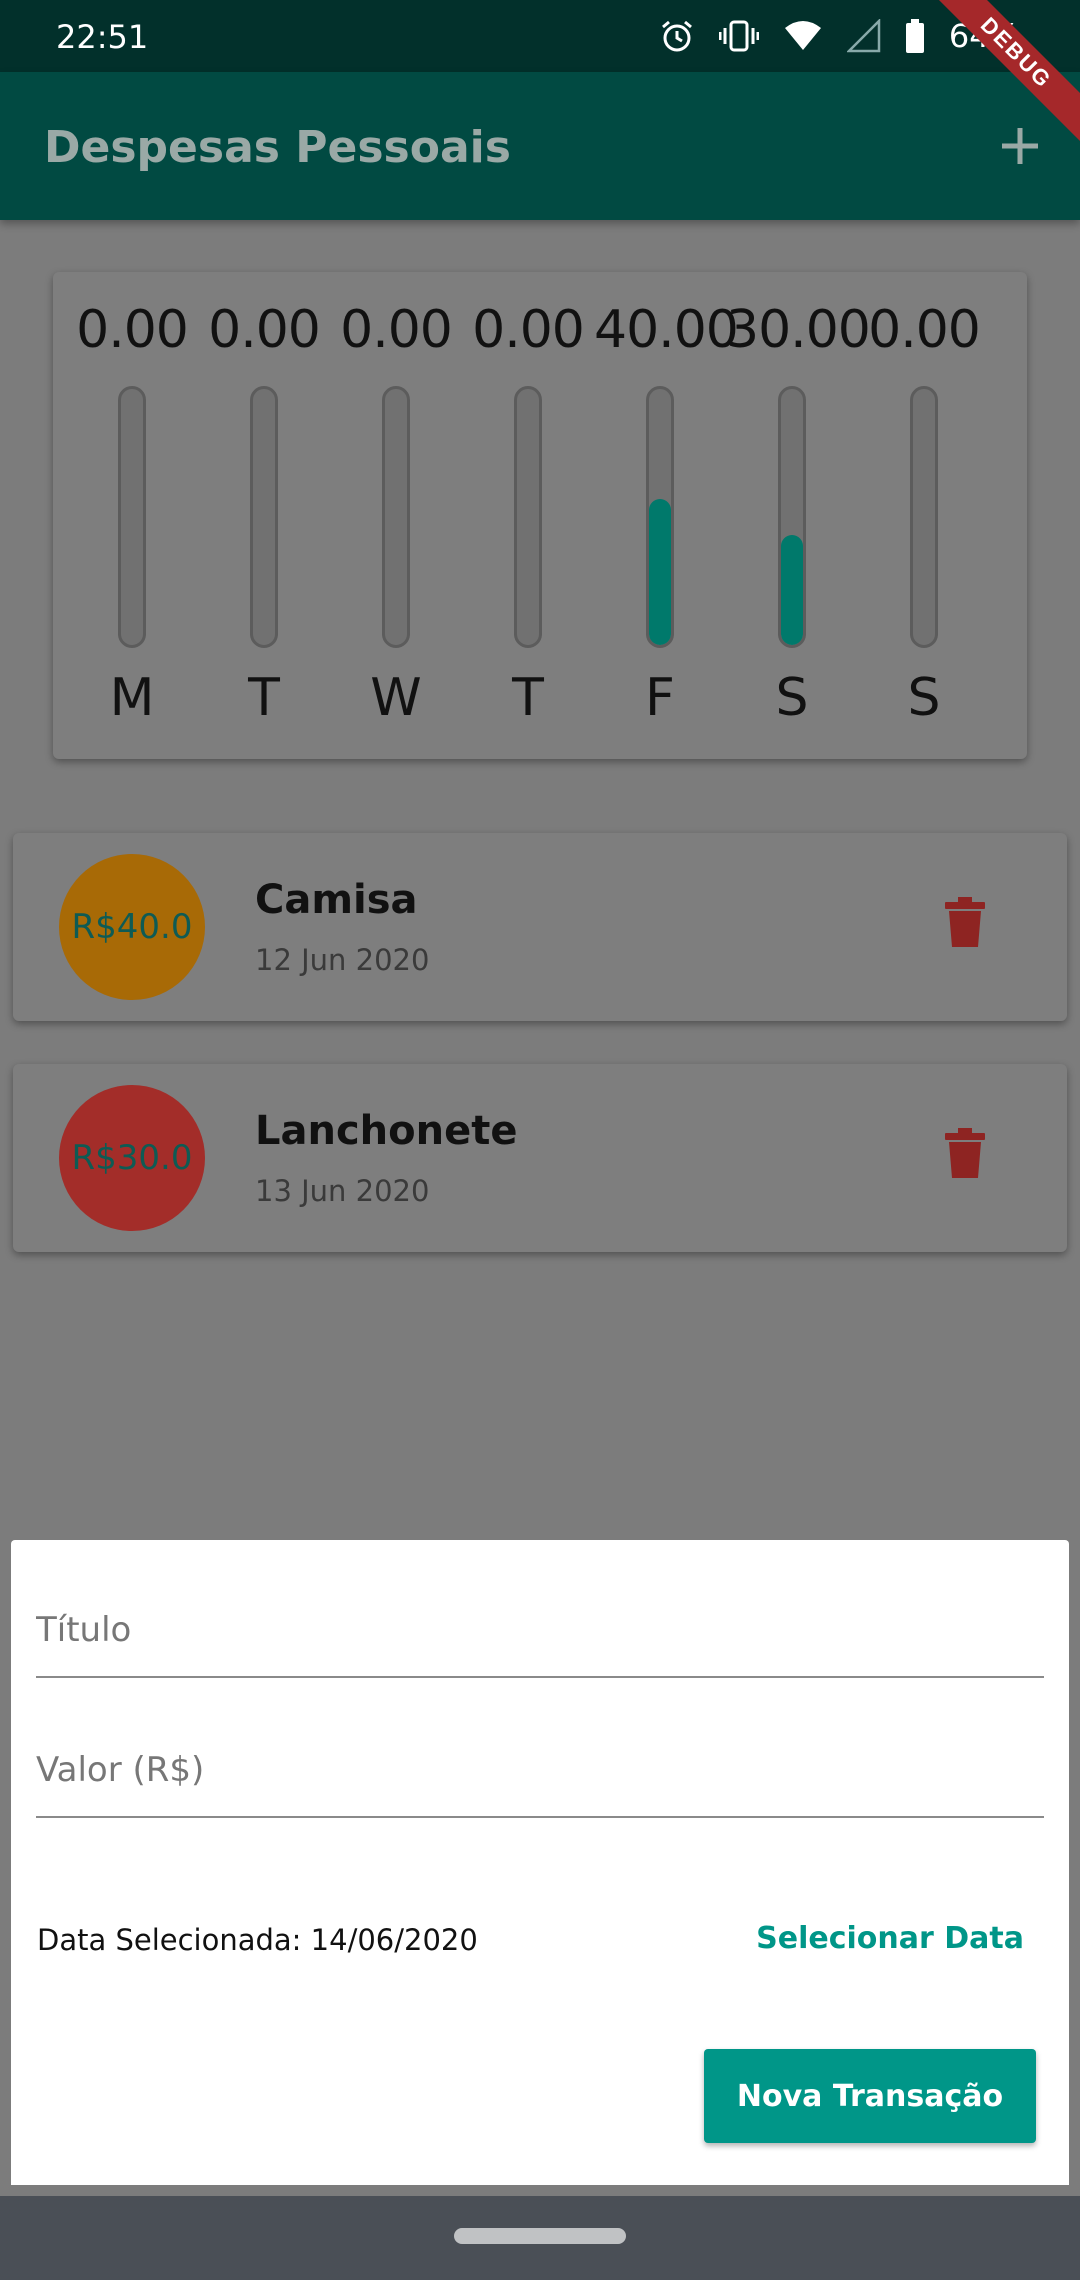 This screenshot has width=1080, height=2280. Describe the element at coordinates (540, 146) in the screenshot. I see `app-bar: Despesas Pessoais` at that location.